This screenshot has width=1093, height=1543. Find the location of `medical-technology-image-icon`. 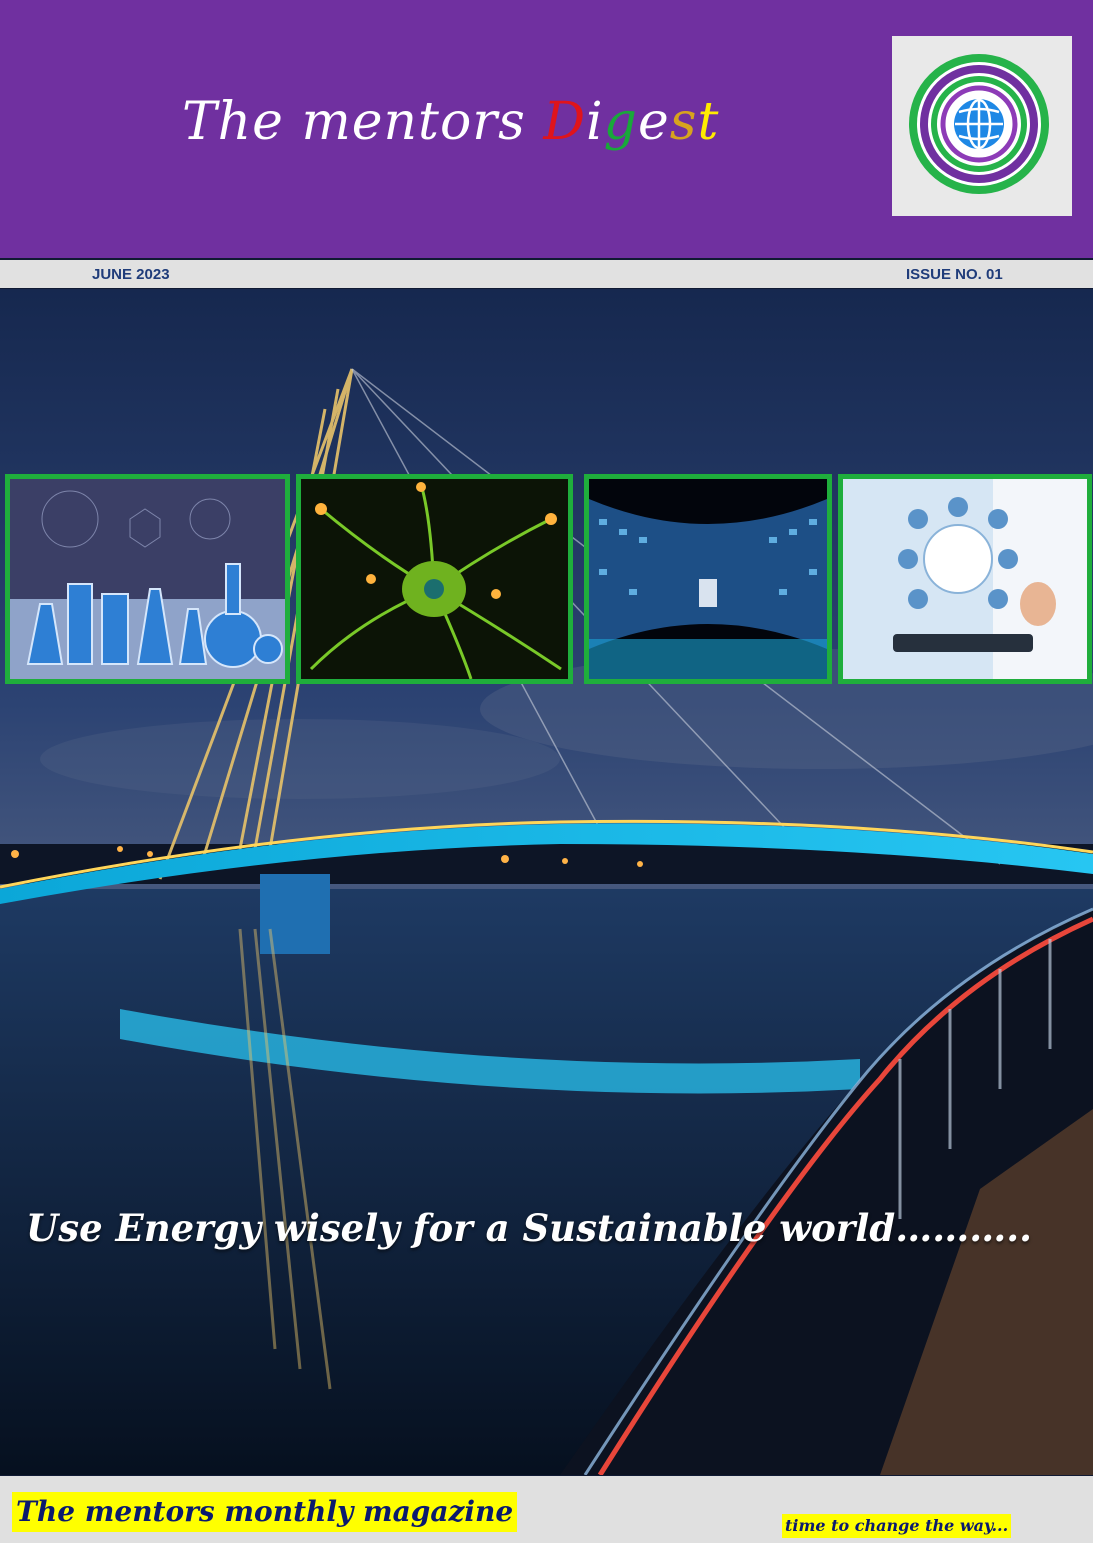

medical-technology-image-icon is located at coordinates (965, 579).